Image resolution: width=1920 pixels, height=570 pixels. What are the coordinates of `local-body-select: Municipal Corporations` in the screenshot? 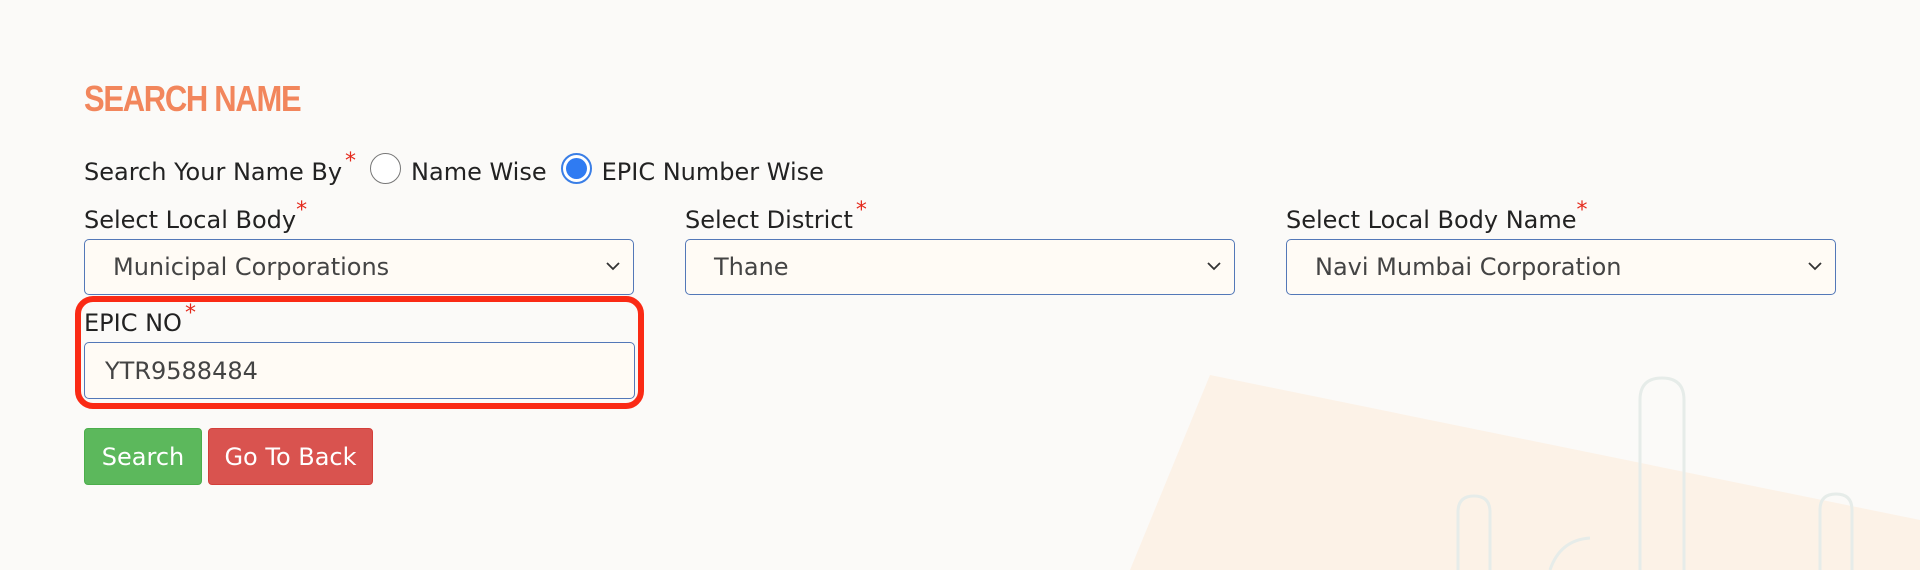 It's located at (359, 267).